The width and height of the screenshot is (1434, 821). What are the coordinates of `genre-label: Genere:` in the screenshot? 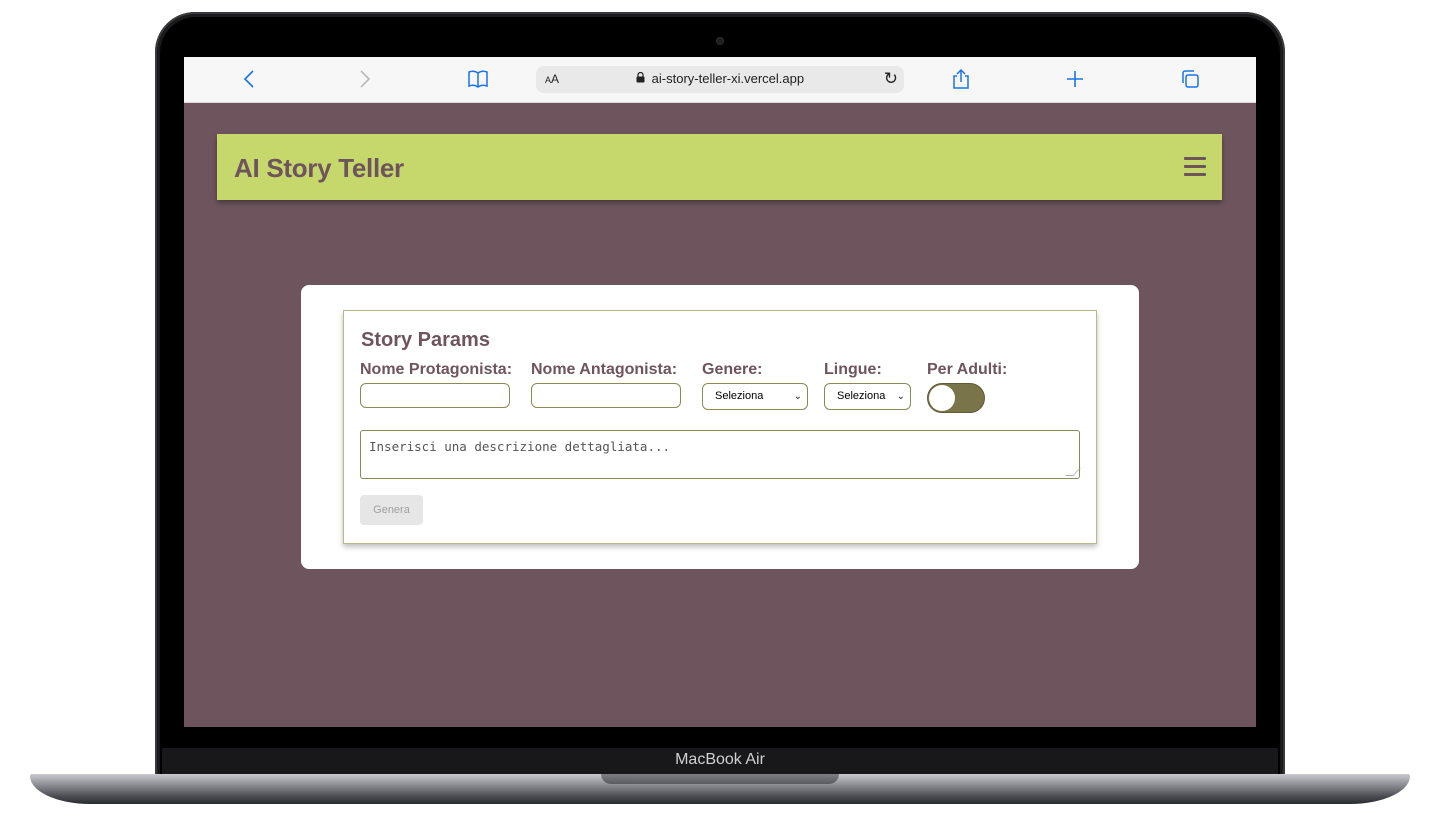 It's located at (732, 369).